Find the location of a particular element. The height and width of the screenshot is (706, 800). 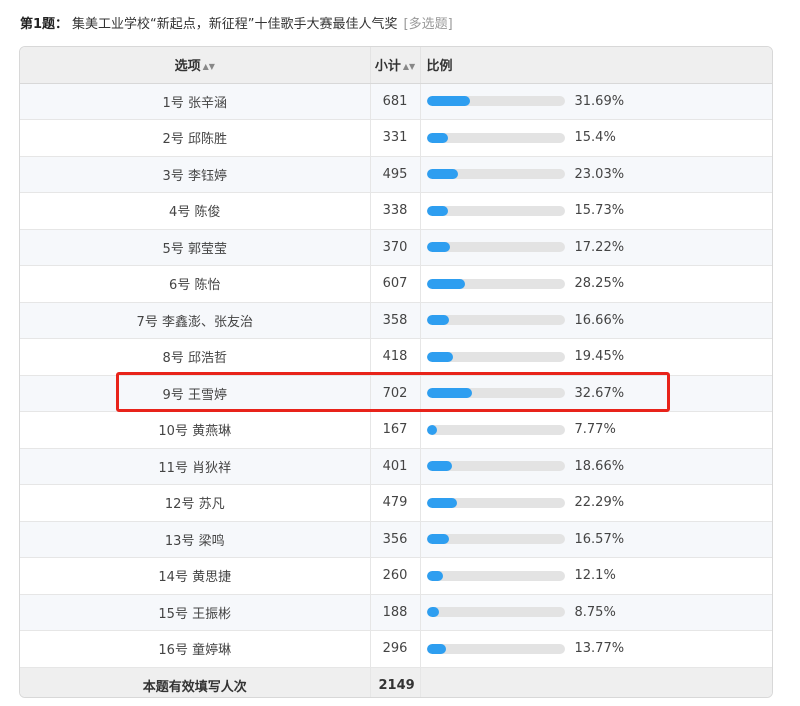

ratio-percent: 28.25% is located at coordinates (599, 284).